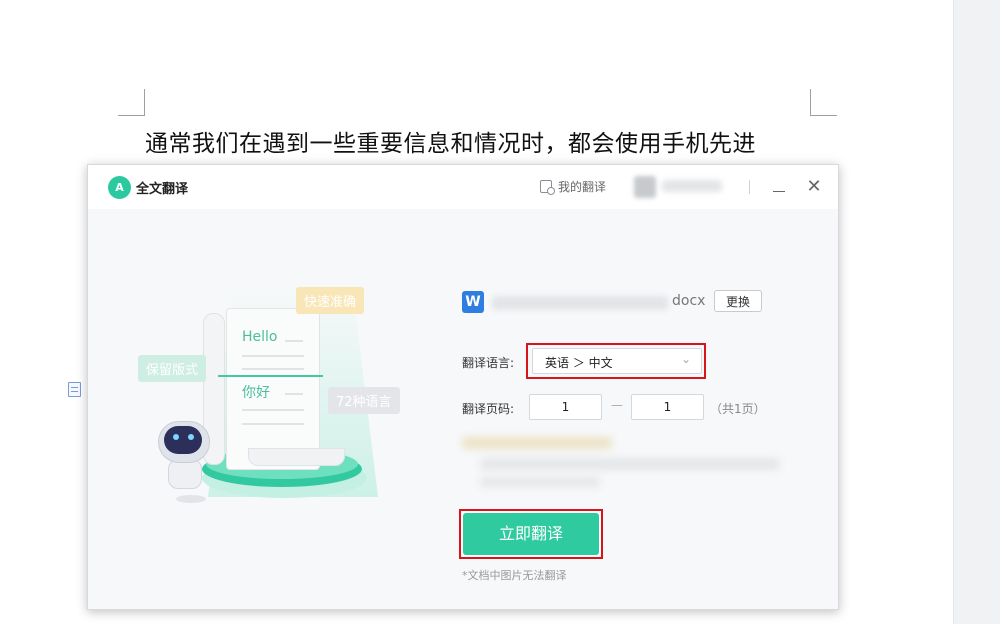 This screenshot has width=1000, height=624. What do you see at coordinates (450, 144) in the screenshot?
I see `document-text-line: 通常我们在遇到一些重要信息和情况时，都会使用手机先进` at bounding box center [450, 144].